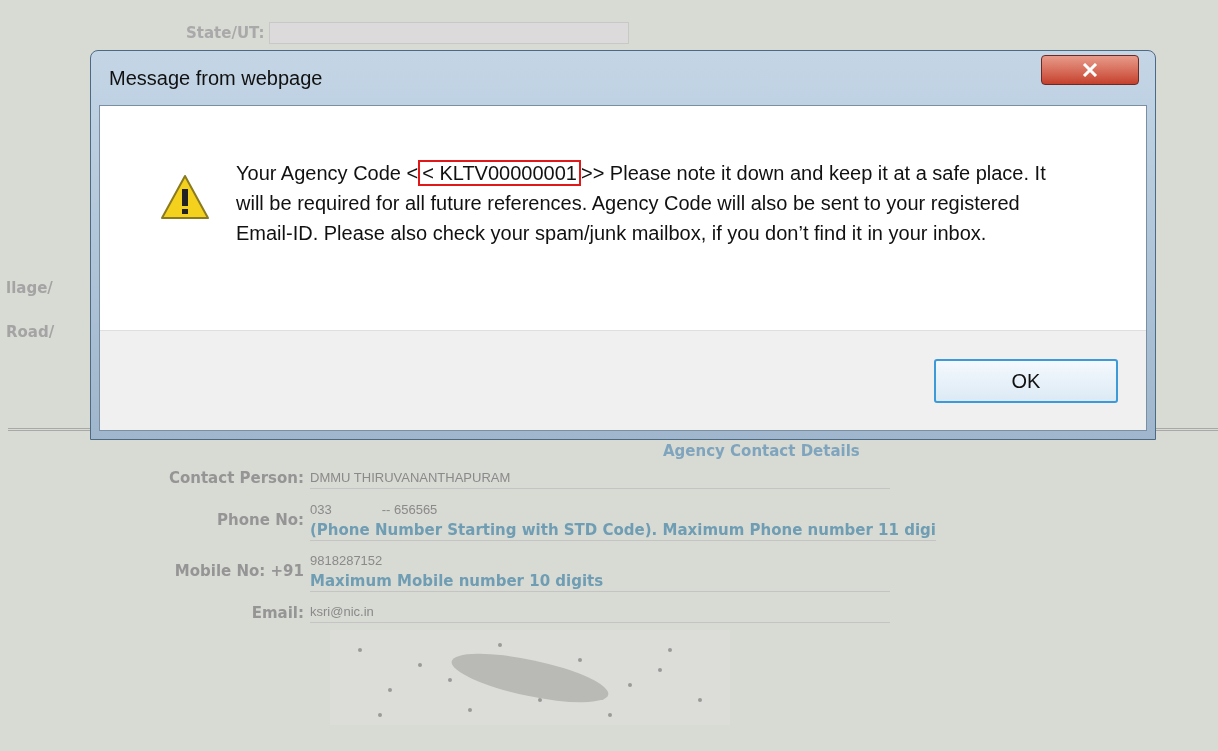 The image size is (1218, 751). I want to click on field-label: Email:, so click(277, 613).